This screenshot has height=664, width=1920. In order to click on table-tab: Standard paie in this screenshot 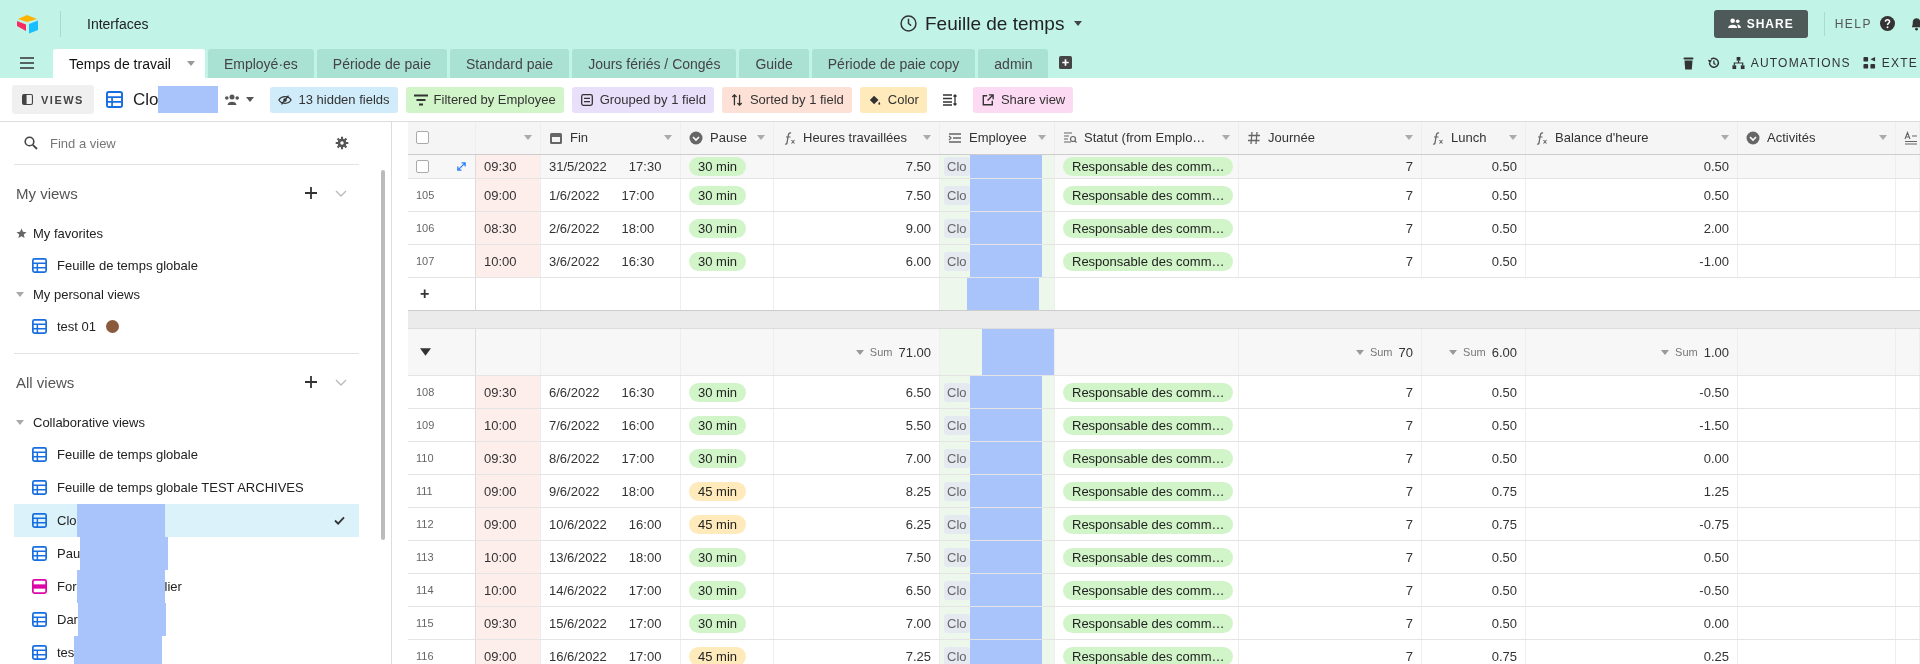, I will do `click(509, 63)`.